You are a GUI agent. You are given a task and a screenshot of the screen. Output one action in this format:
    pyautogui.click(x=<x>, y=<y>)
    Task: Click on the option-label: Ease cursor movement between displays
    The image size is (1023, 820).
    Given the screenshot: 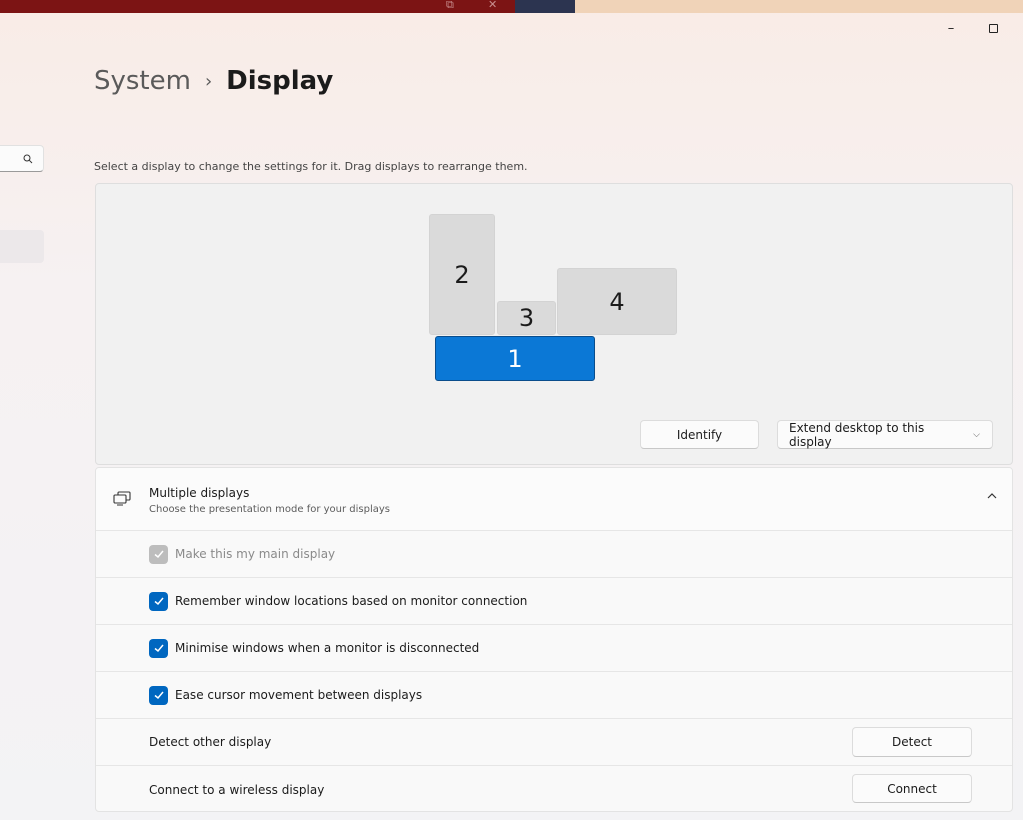 What is the action you would take?
    pyautogui.click(x=299, y=695)
    